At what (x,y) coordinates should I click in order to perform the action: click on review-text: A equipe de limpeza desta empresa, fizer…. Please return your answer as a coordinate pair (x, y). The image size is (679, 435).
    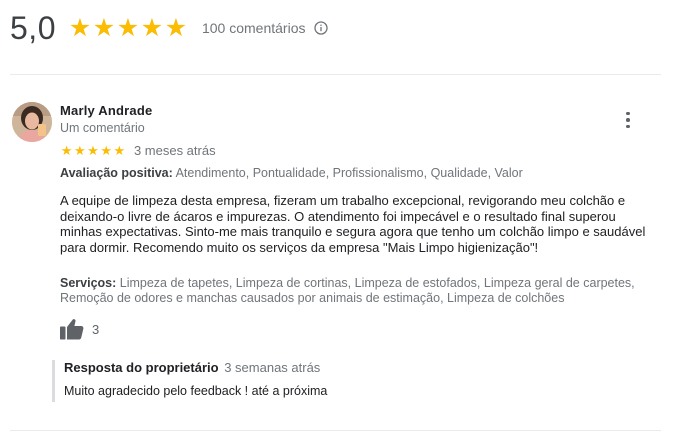
    Looking at the image, I should click on (353, 224).